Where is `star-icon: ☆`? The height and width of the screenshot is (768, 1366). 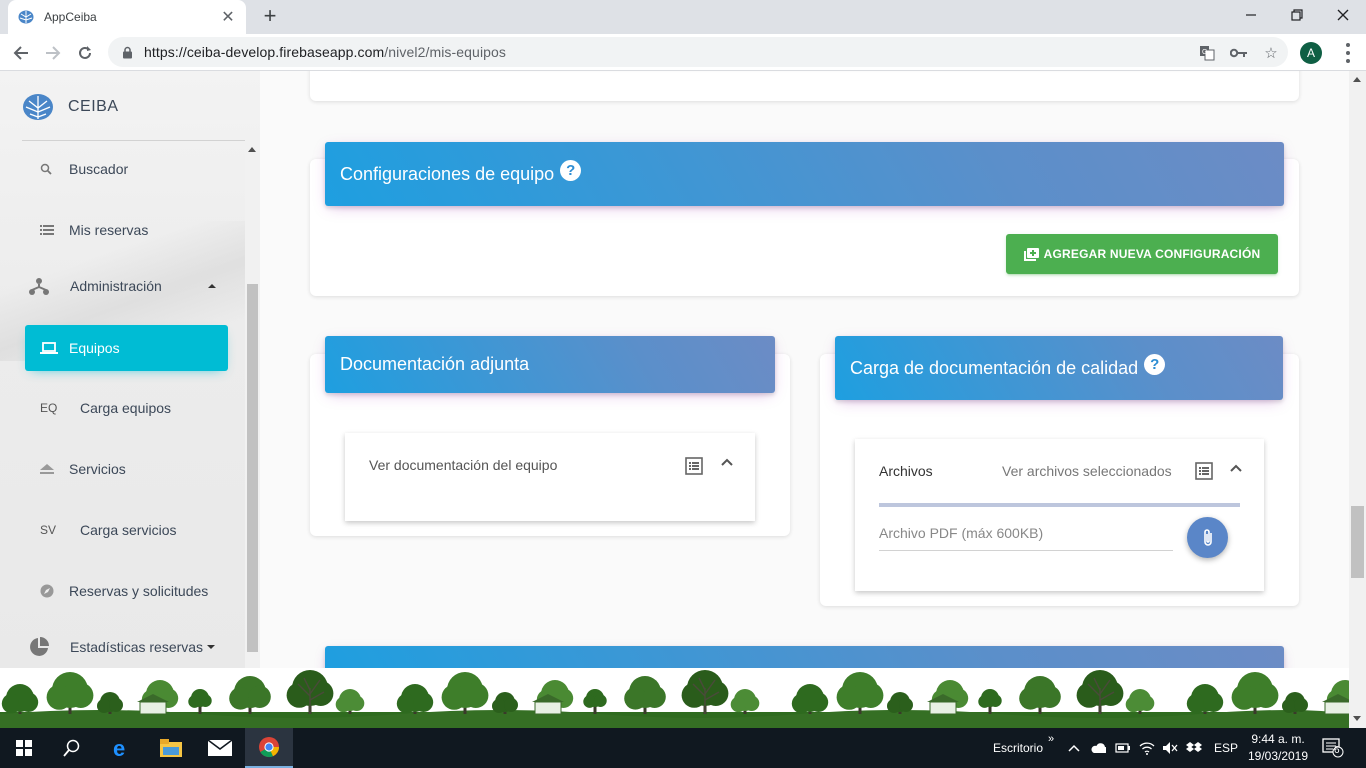 star-icon: ☆ is located at coordinates (1271, 53).